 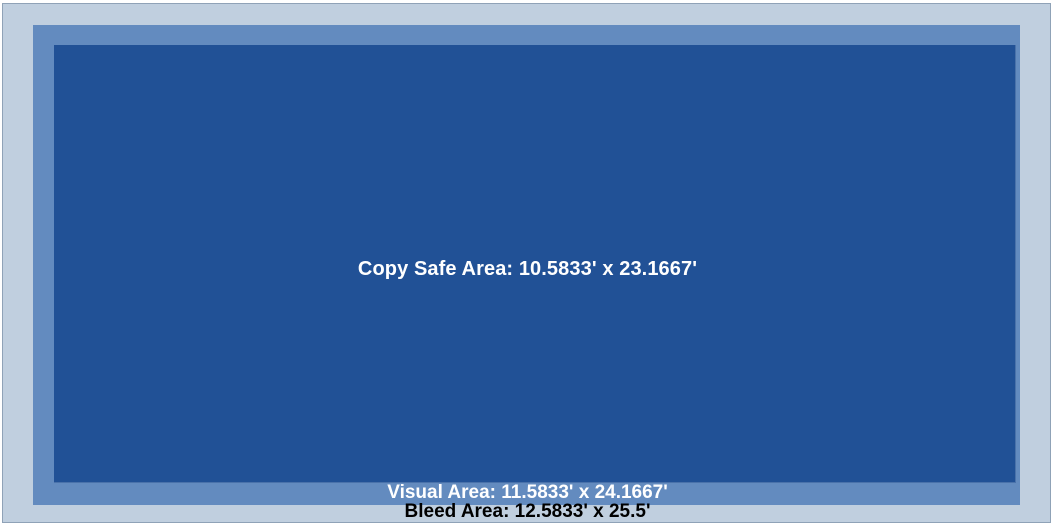 What do you see at coordinates (527, 492) in the screenshot?
I see `visual-area-label: Visual Area: 11.5833' x 24.1667'` at bounding box center [527, 492].